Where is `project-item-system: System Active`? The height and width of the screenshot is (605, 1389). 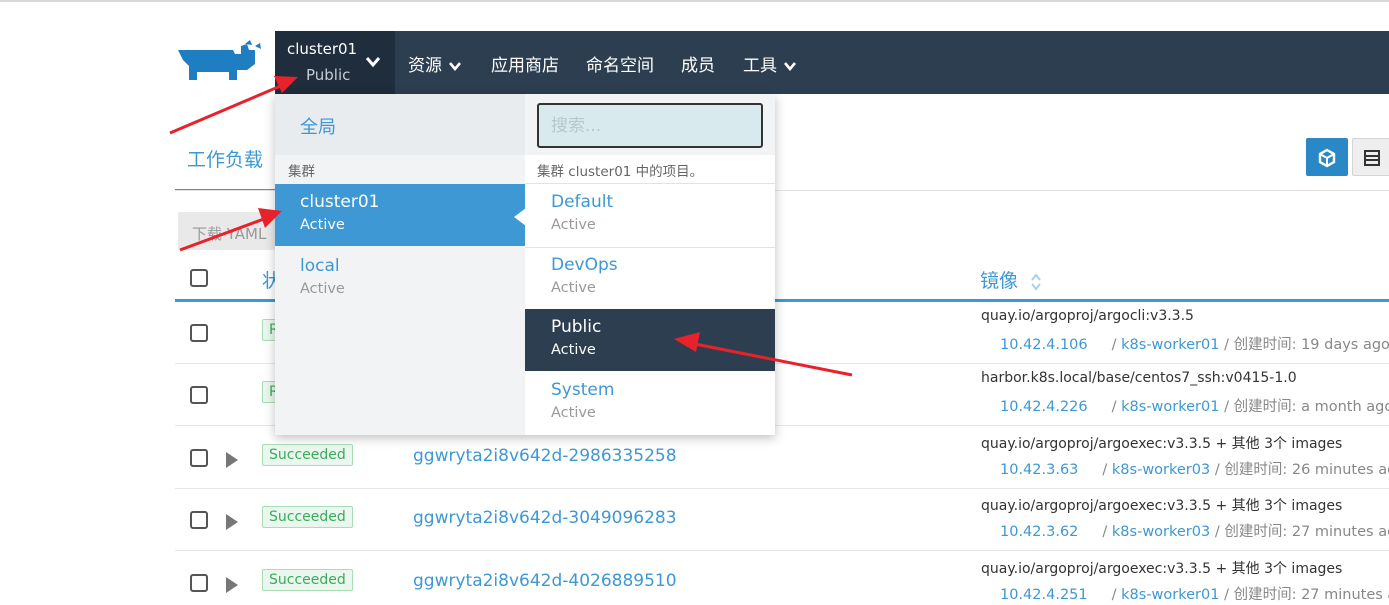 project-item-system: System Active is located at coordinates (650, 403).